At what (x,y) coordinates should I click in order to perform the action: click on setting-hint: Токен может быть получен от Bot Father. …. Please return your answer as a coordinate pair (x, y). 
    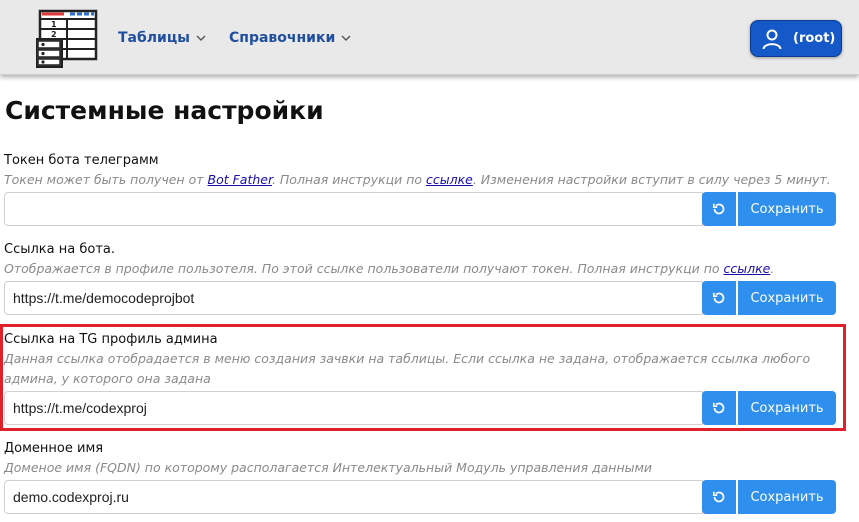
    Looking at the image, I should click on (420, 180).